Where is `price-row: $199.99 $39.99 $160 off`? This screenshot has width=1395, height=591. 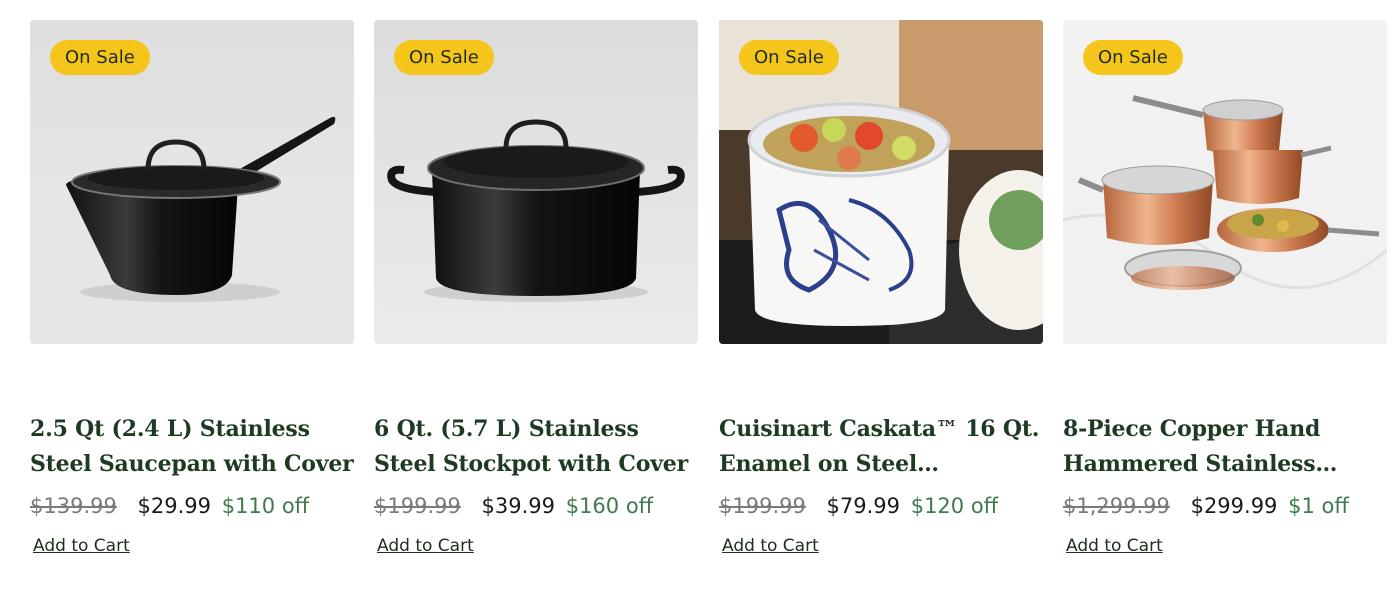
price-row: $199.99 $39.99 $160 off is located at coordinates (536, 506).